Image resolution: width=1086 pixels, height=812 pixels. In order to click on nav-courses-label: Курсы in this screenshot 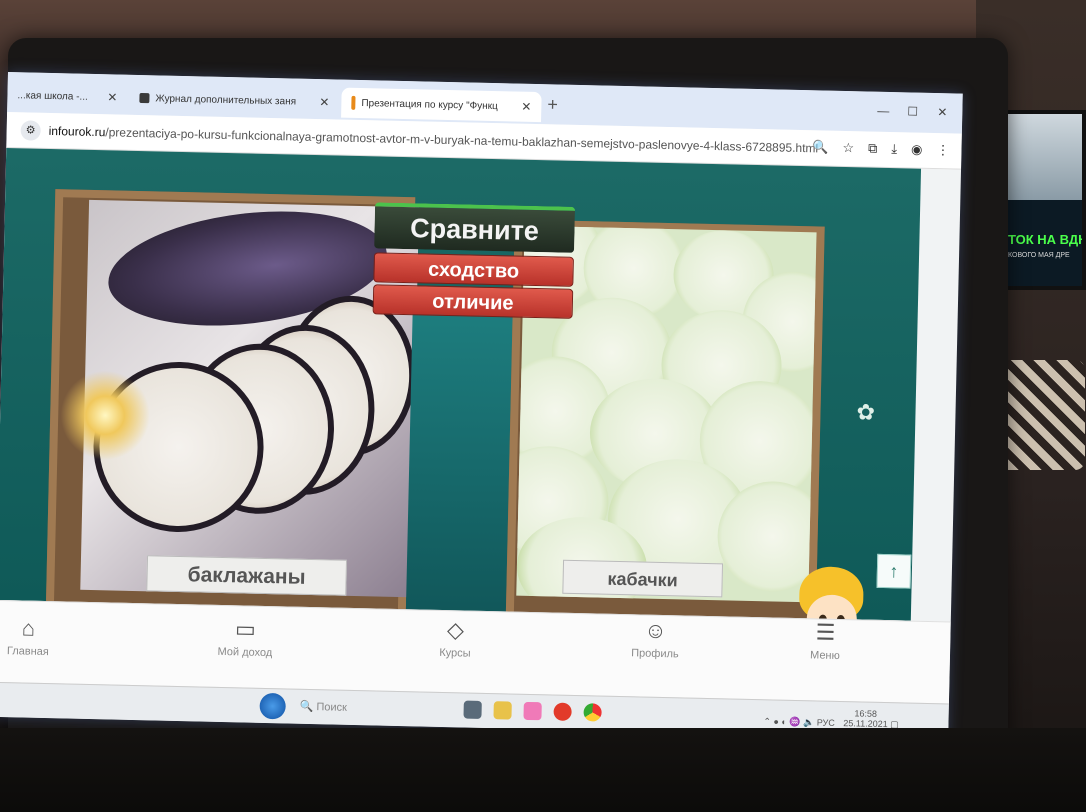, I will do `click(455, 653)`.